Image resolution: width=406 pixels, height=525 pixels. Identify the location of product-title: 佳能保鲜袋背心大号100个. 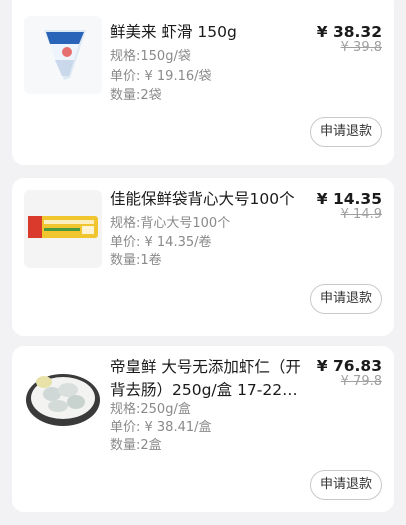
(210, 199).